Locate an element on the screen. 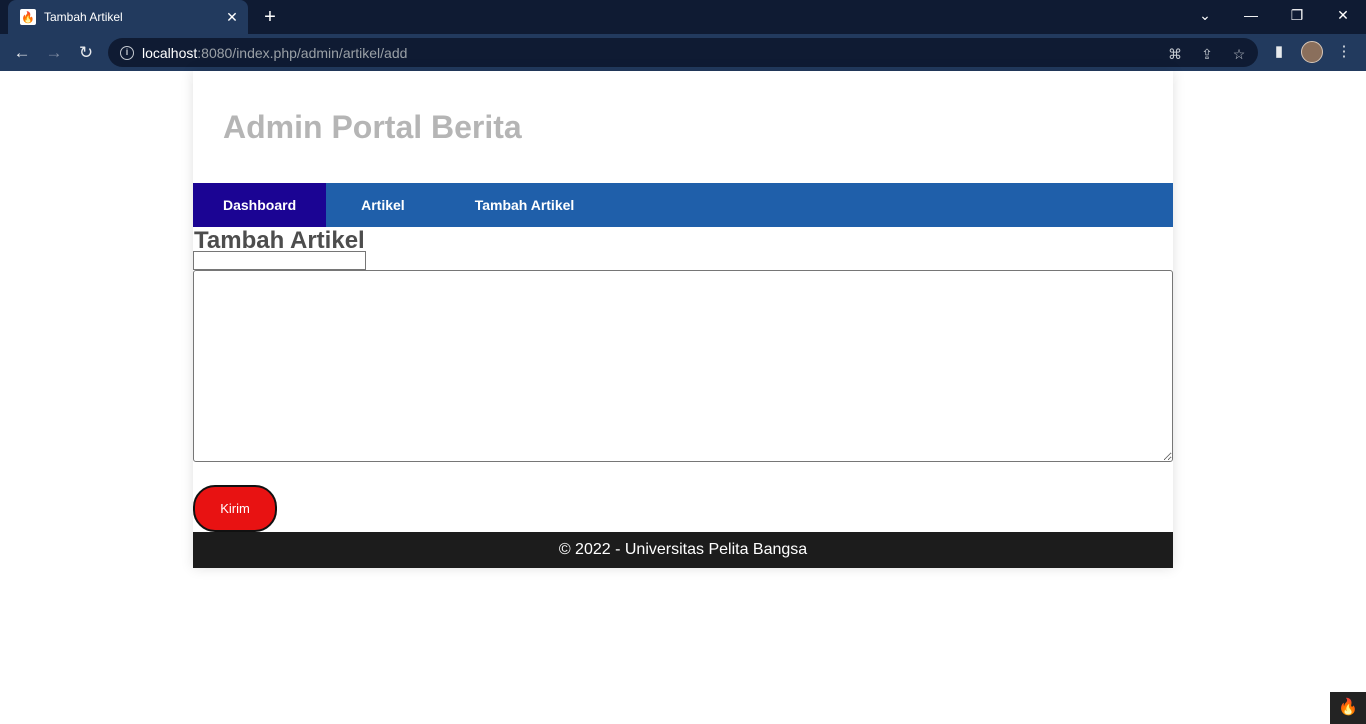 This screenshot has width=1366, height=724. forward-button: → is located at coordinates (54, 53).